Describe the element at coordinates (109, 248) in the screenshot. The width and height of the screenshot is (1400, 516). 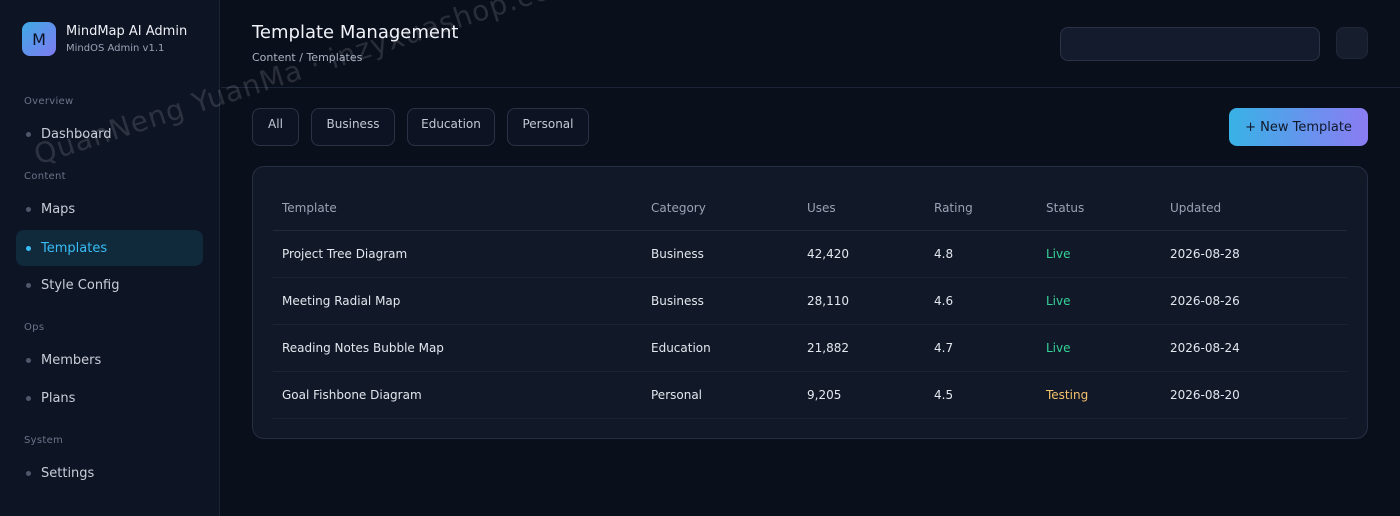
I see `sidebar-item-templates: Templates` at that location.